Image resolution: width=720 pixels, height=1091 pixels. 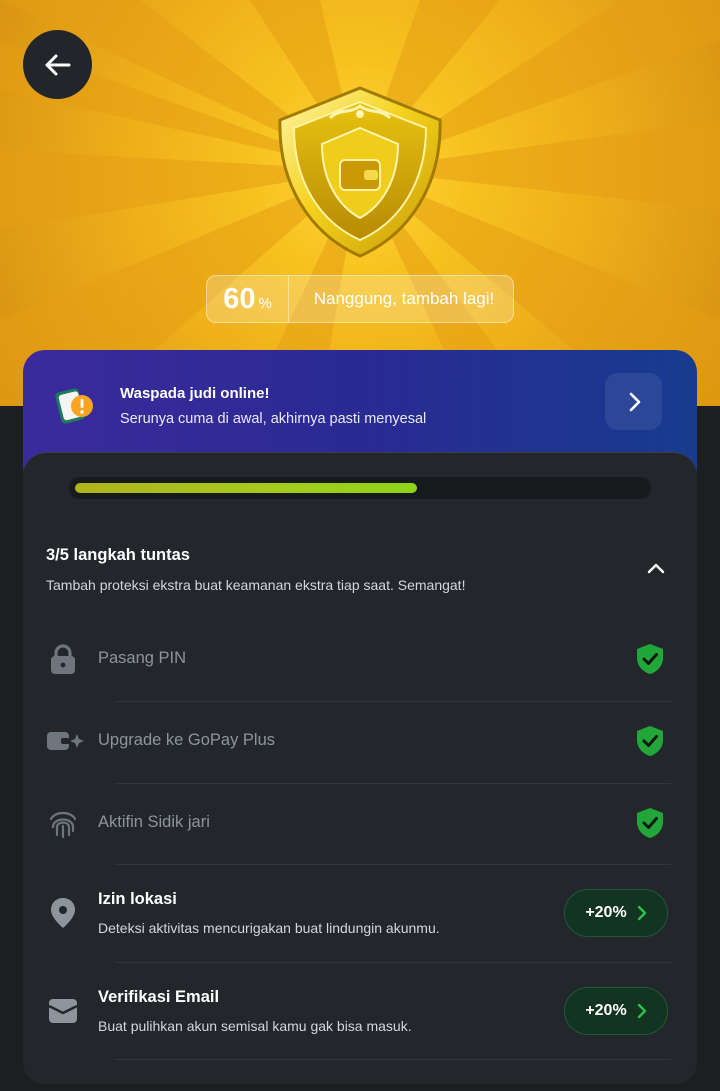 I want to click on gold-shield-wallet-icon, so click(x=360, y=172).